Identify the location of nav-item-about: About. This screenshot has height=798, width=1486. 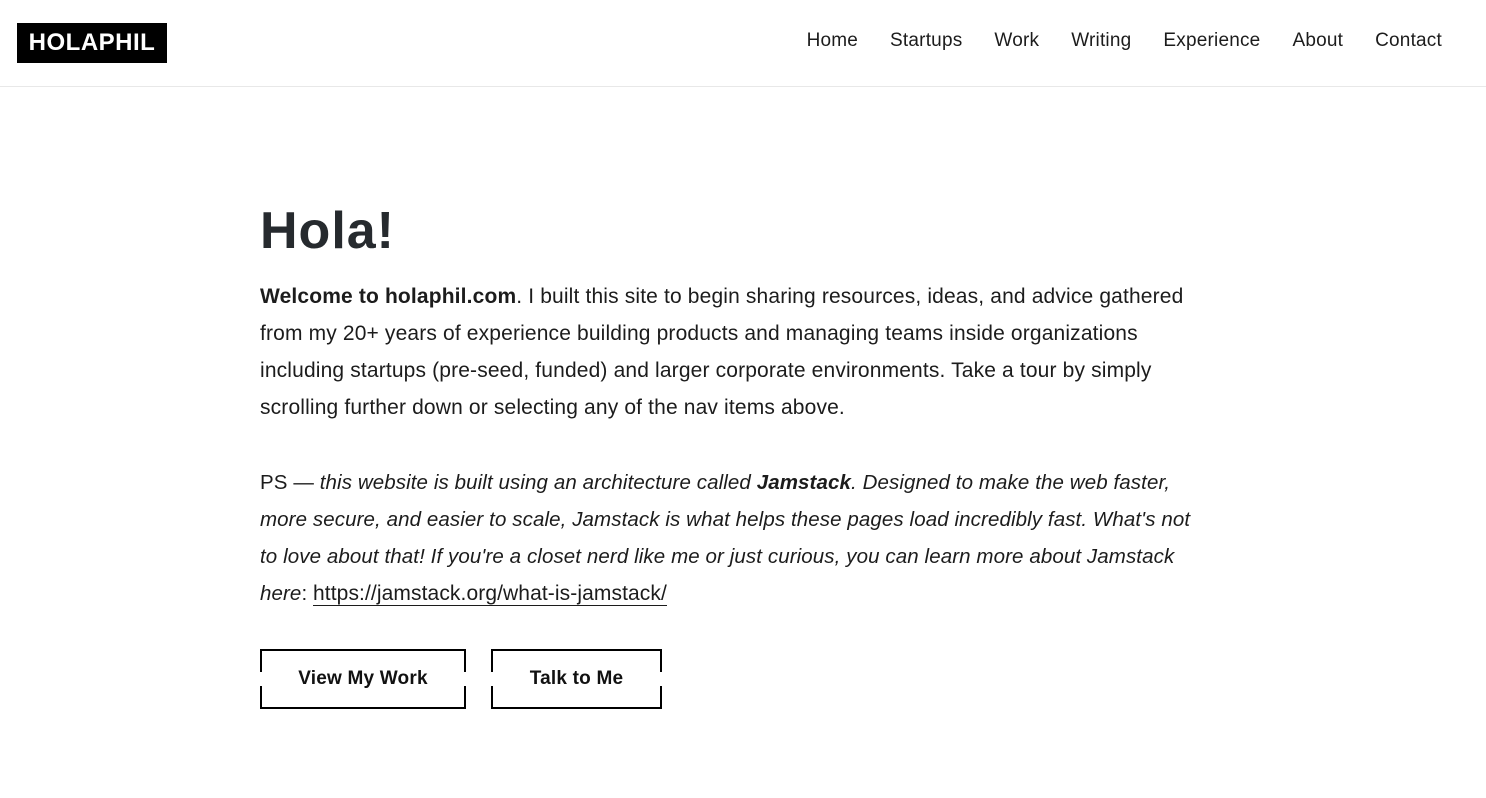
(1317, 41).